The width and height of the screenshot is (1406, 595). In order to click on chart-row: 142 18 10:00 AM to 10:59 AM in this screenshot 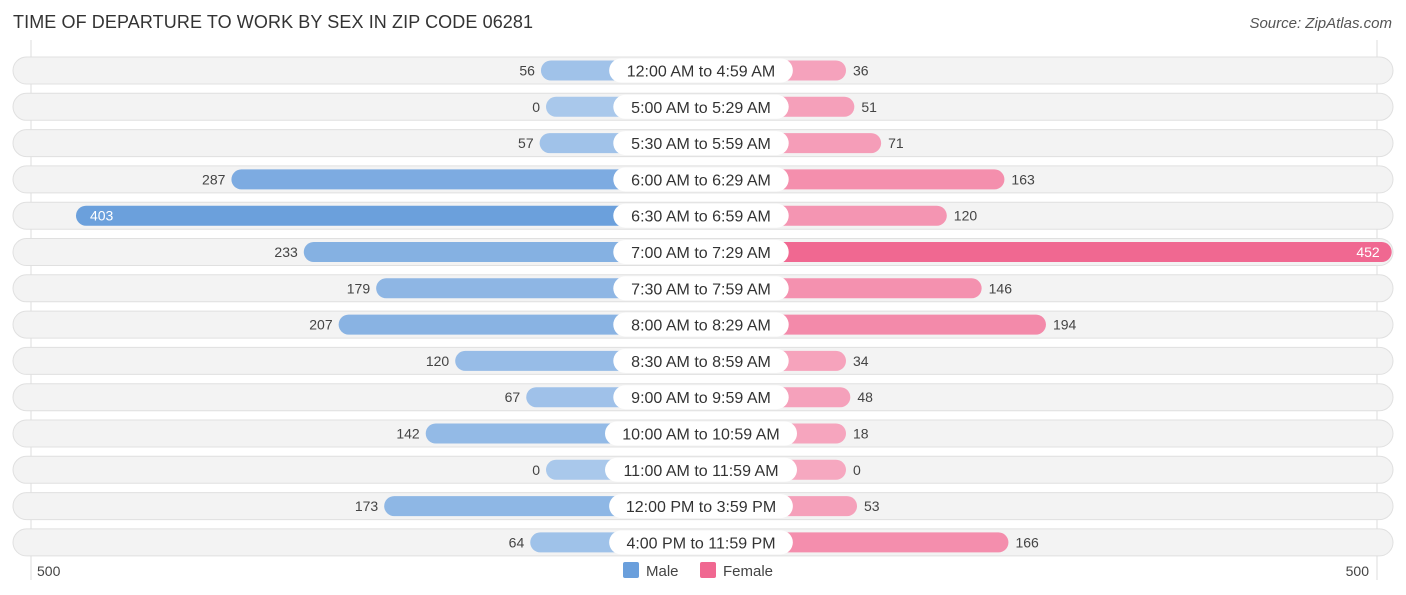, I will do `click(703, 433)`.